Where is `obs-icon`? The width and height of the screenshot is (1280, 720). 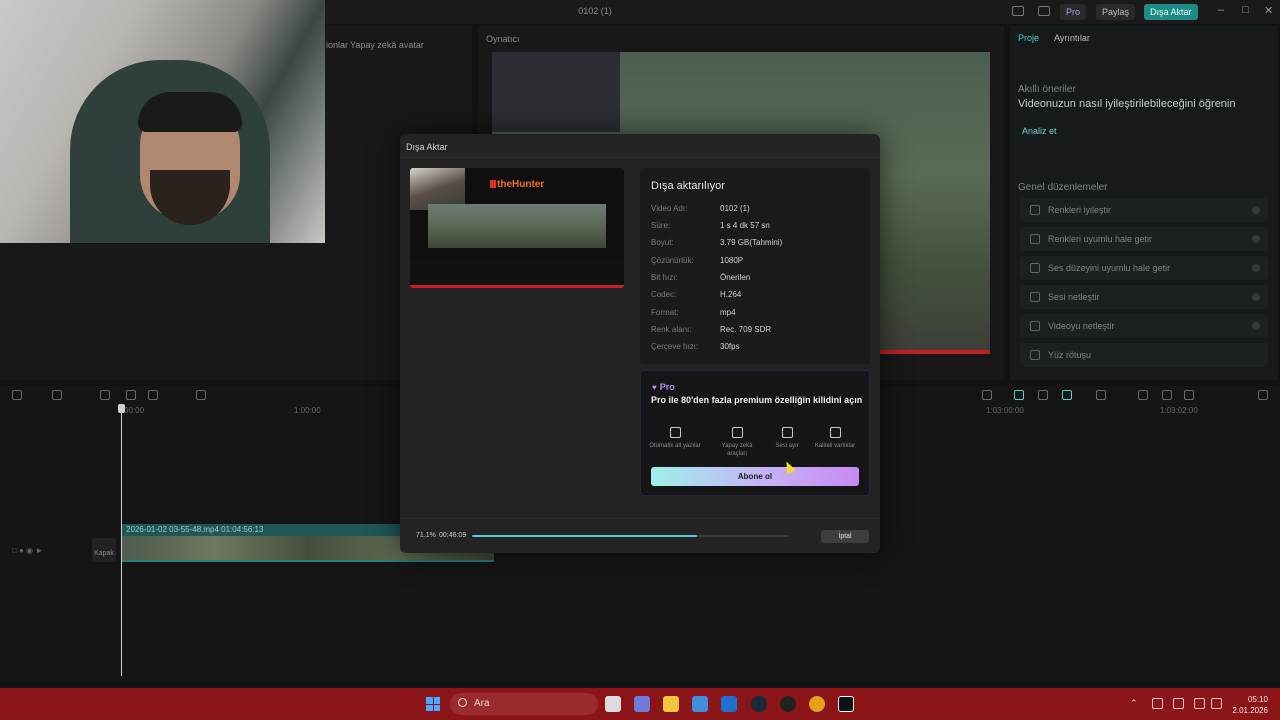
obs-icon is located at coordinates (788, 704).